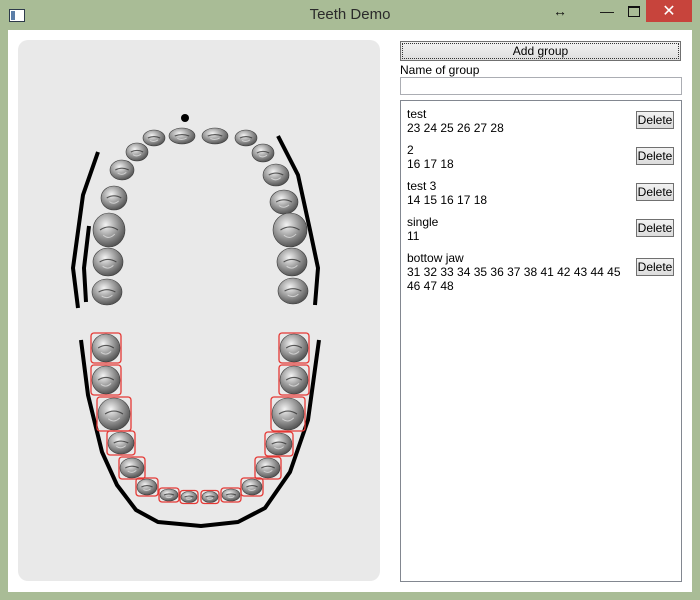 This screenshot has height=600, width=700. Describe the element at coordinates (607, 11) in the screenshot. I see `minimize-icon: —` at that location.